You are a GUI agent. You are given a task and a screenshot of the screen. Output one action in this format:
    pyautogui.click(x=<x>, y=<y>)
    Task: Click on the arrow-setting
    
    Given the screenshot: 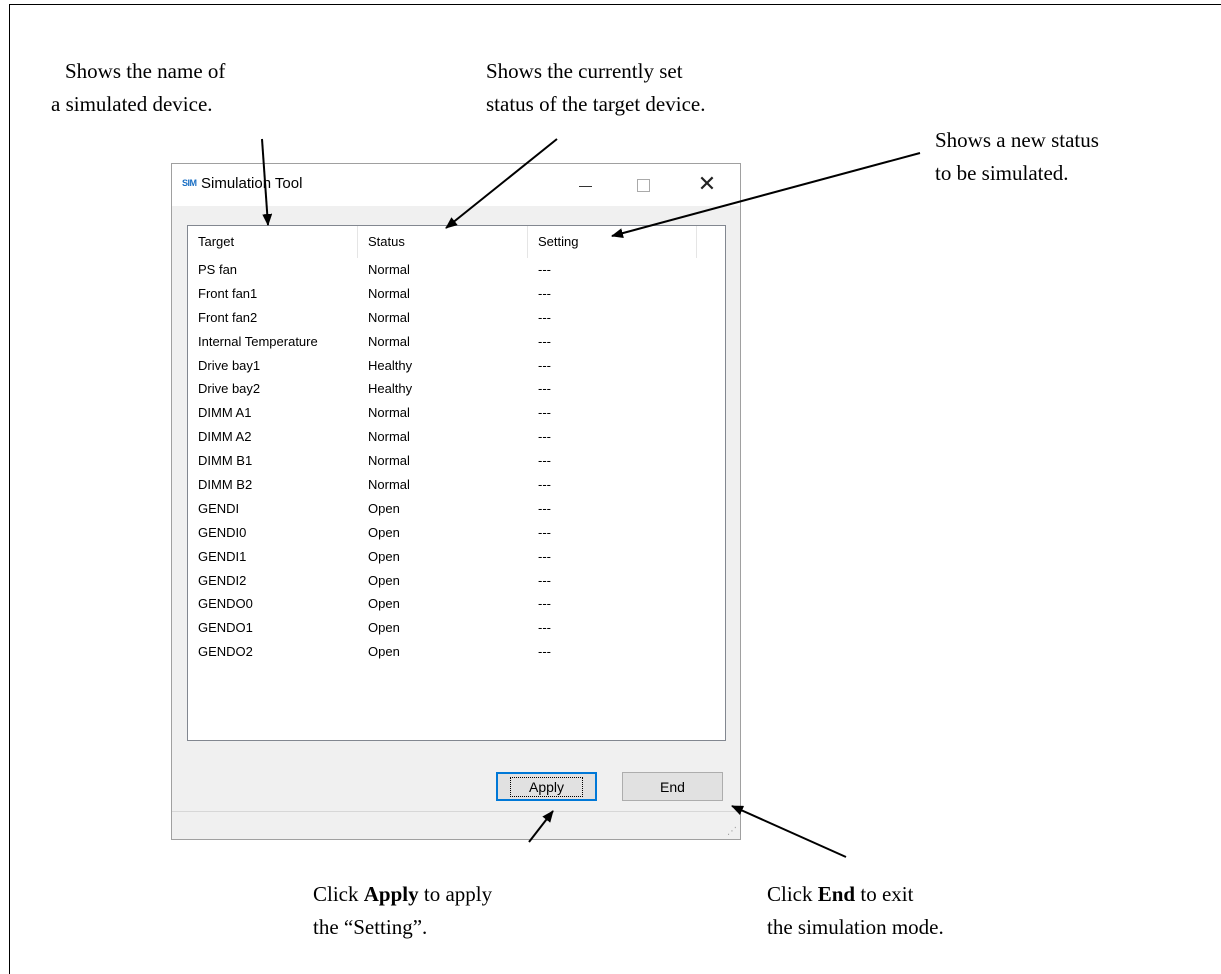 What is the action you would take?
    pyautogui.click(x=766, y=195)
    